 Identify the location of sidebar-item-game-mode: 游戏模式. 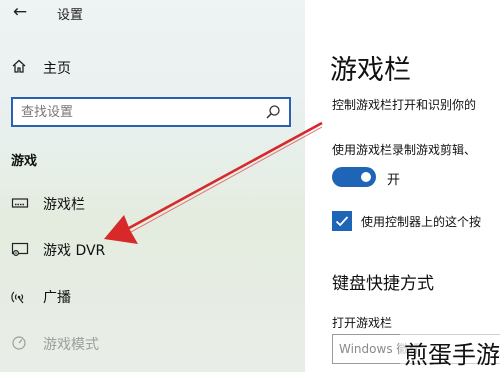
(150, 344).